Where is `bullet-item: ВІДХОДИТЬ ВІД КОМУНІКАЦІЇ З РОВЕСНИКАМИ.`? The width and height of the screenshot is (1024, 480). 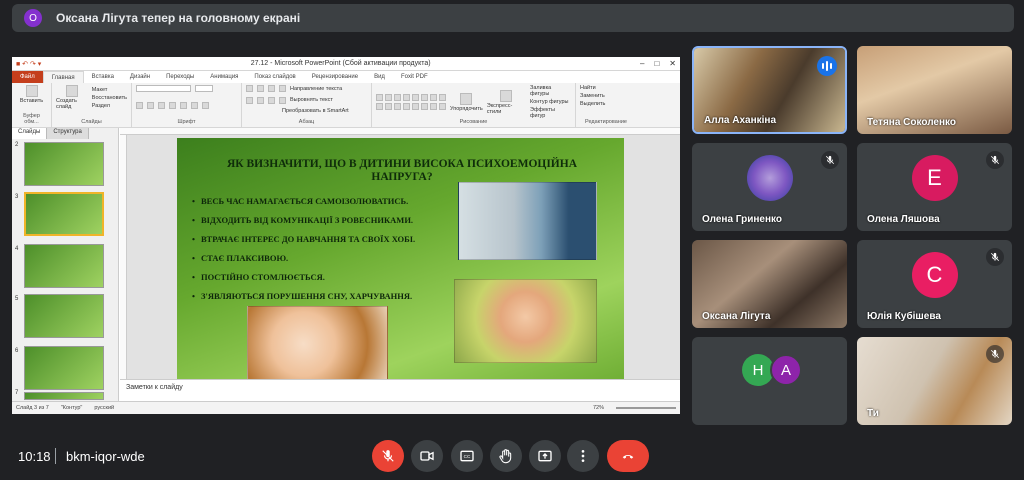
bullet-item: ВІДХОДИТЬ ВІД КОМУНІКАЦІЇ З РОВЕСНИКАМИ. is located at coordinates (303, 220).